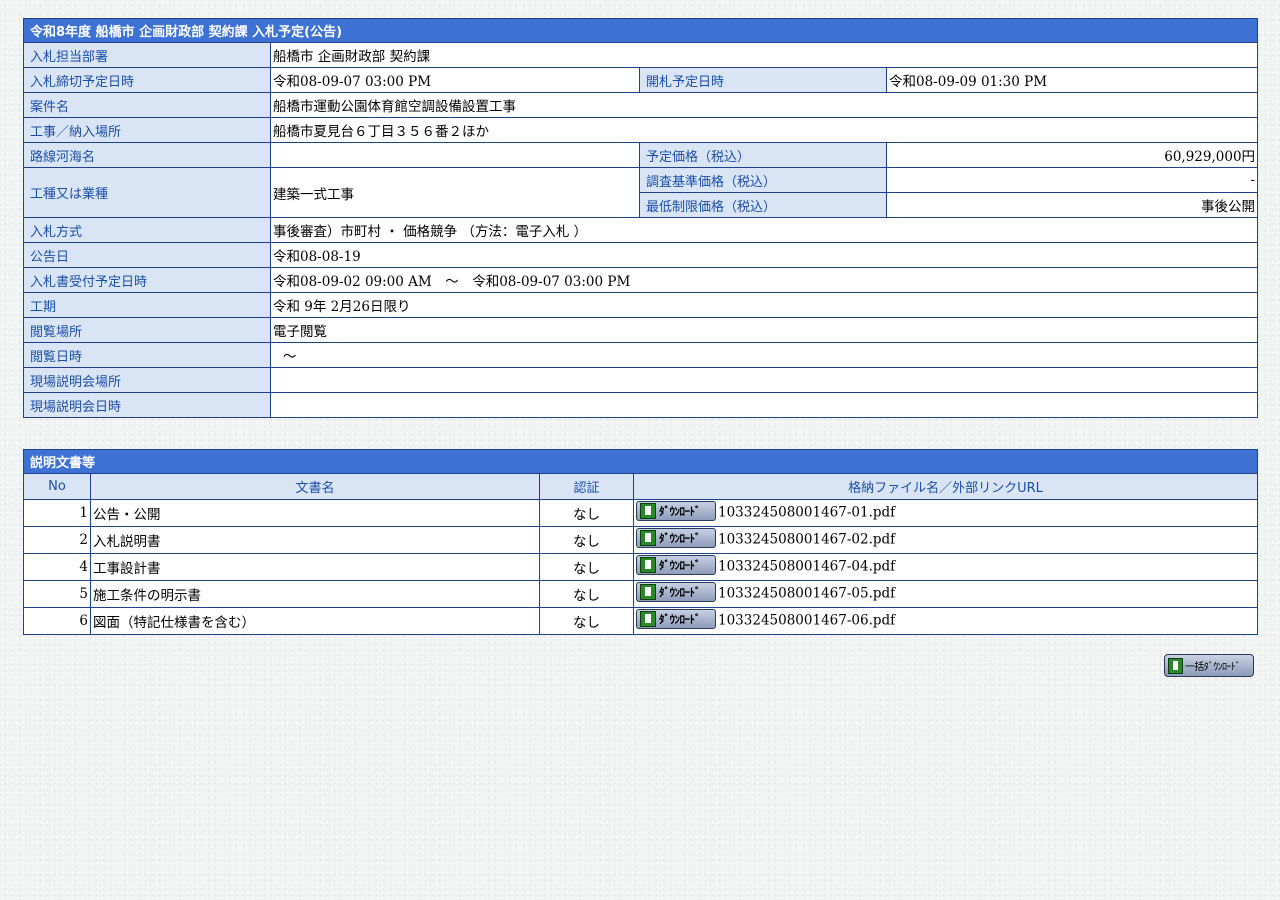  Describe the element at coordinates (57, 486) in the screenshot. I see `header-no: No` at that location.